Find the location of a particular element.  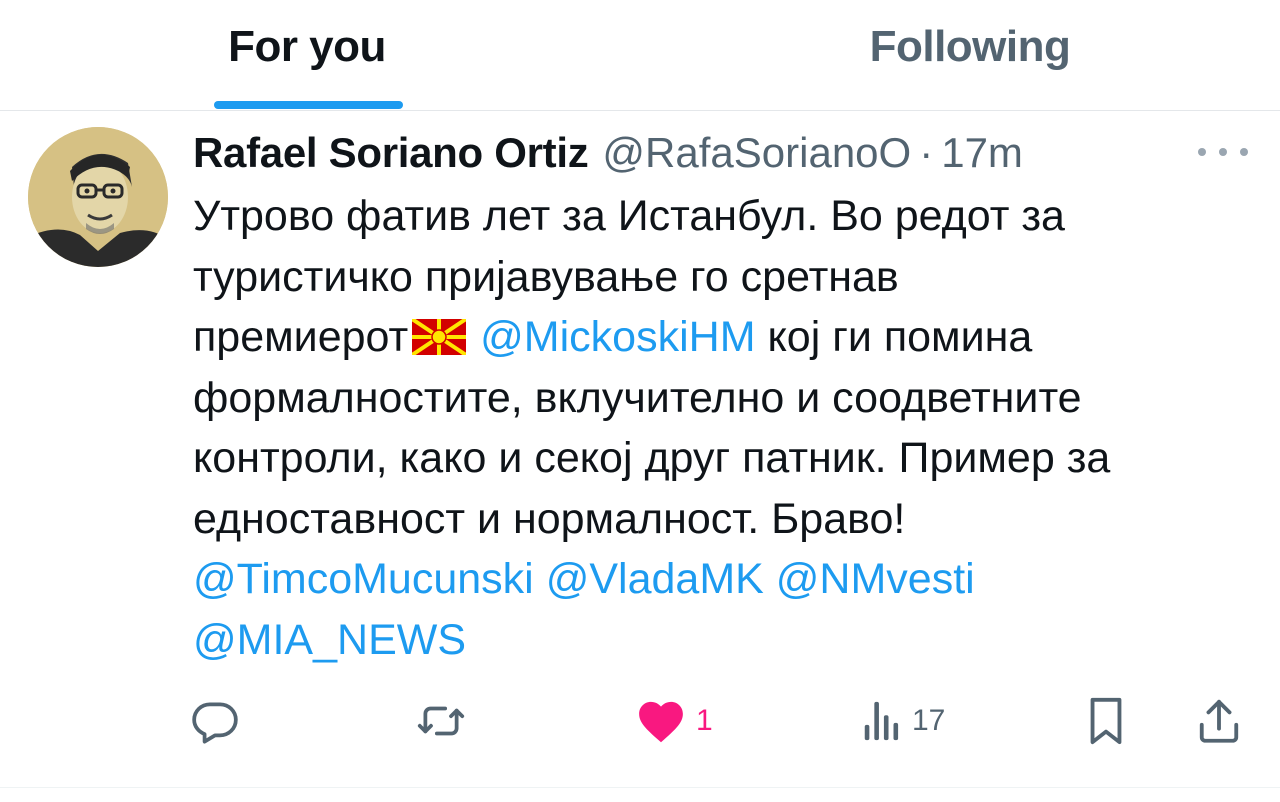

bookmark-button is located at coordinates (1106, 721).